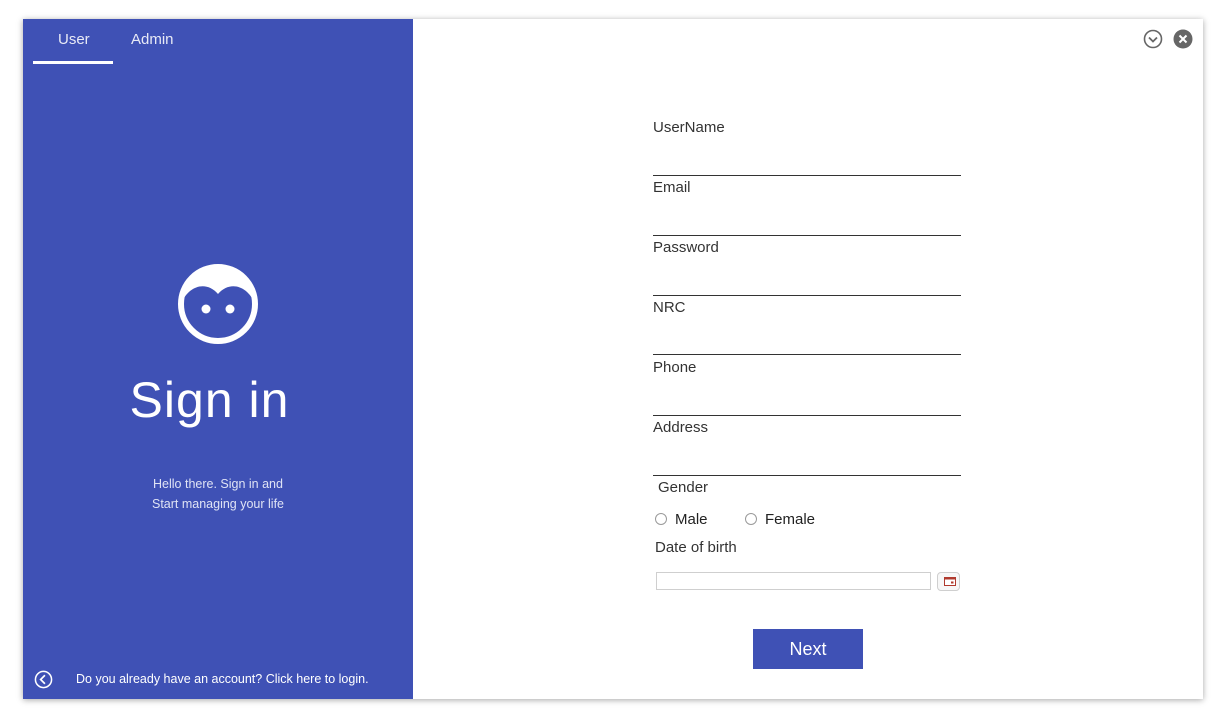 The image size is (1226, 726). What do you see at coordinates (790, 519) in the screenshot?
I see `female-radio-label: Female` at bounding box center [790, 519].